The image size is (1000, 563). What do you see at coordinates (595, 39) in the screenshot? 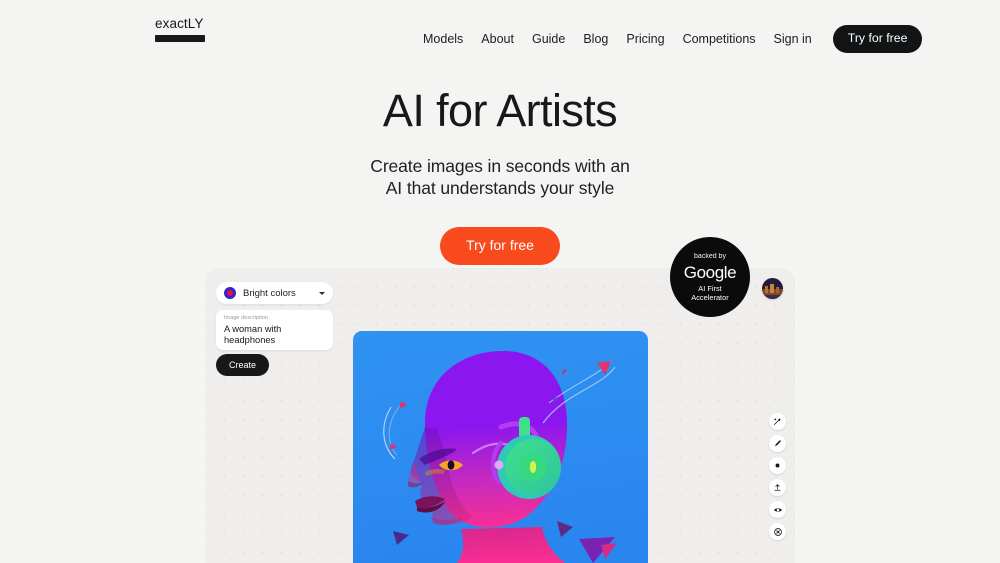
I see `nav-item-blog: Blog` at bounding box center [595, 39].